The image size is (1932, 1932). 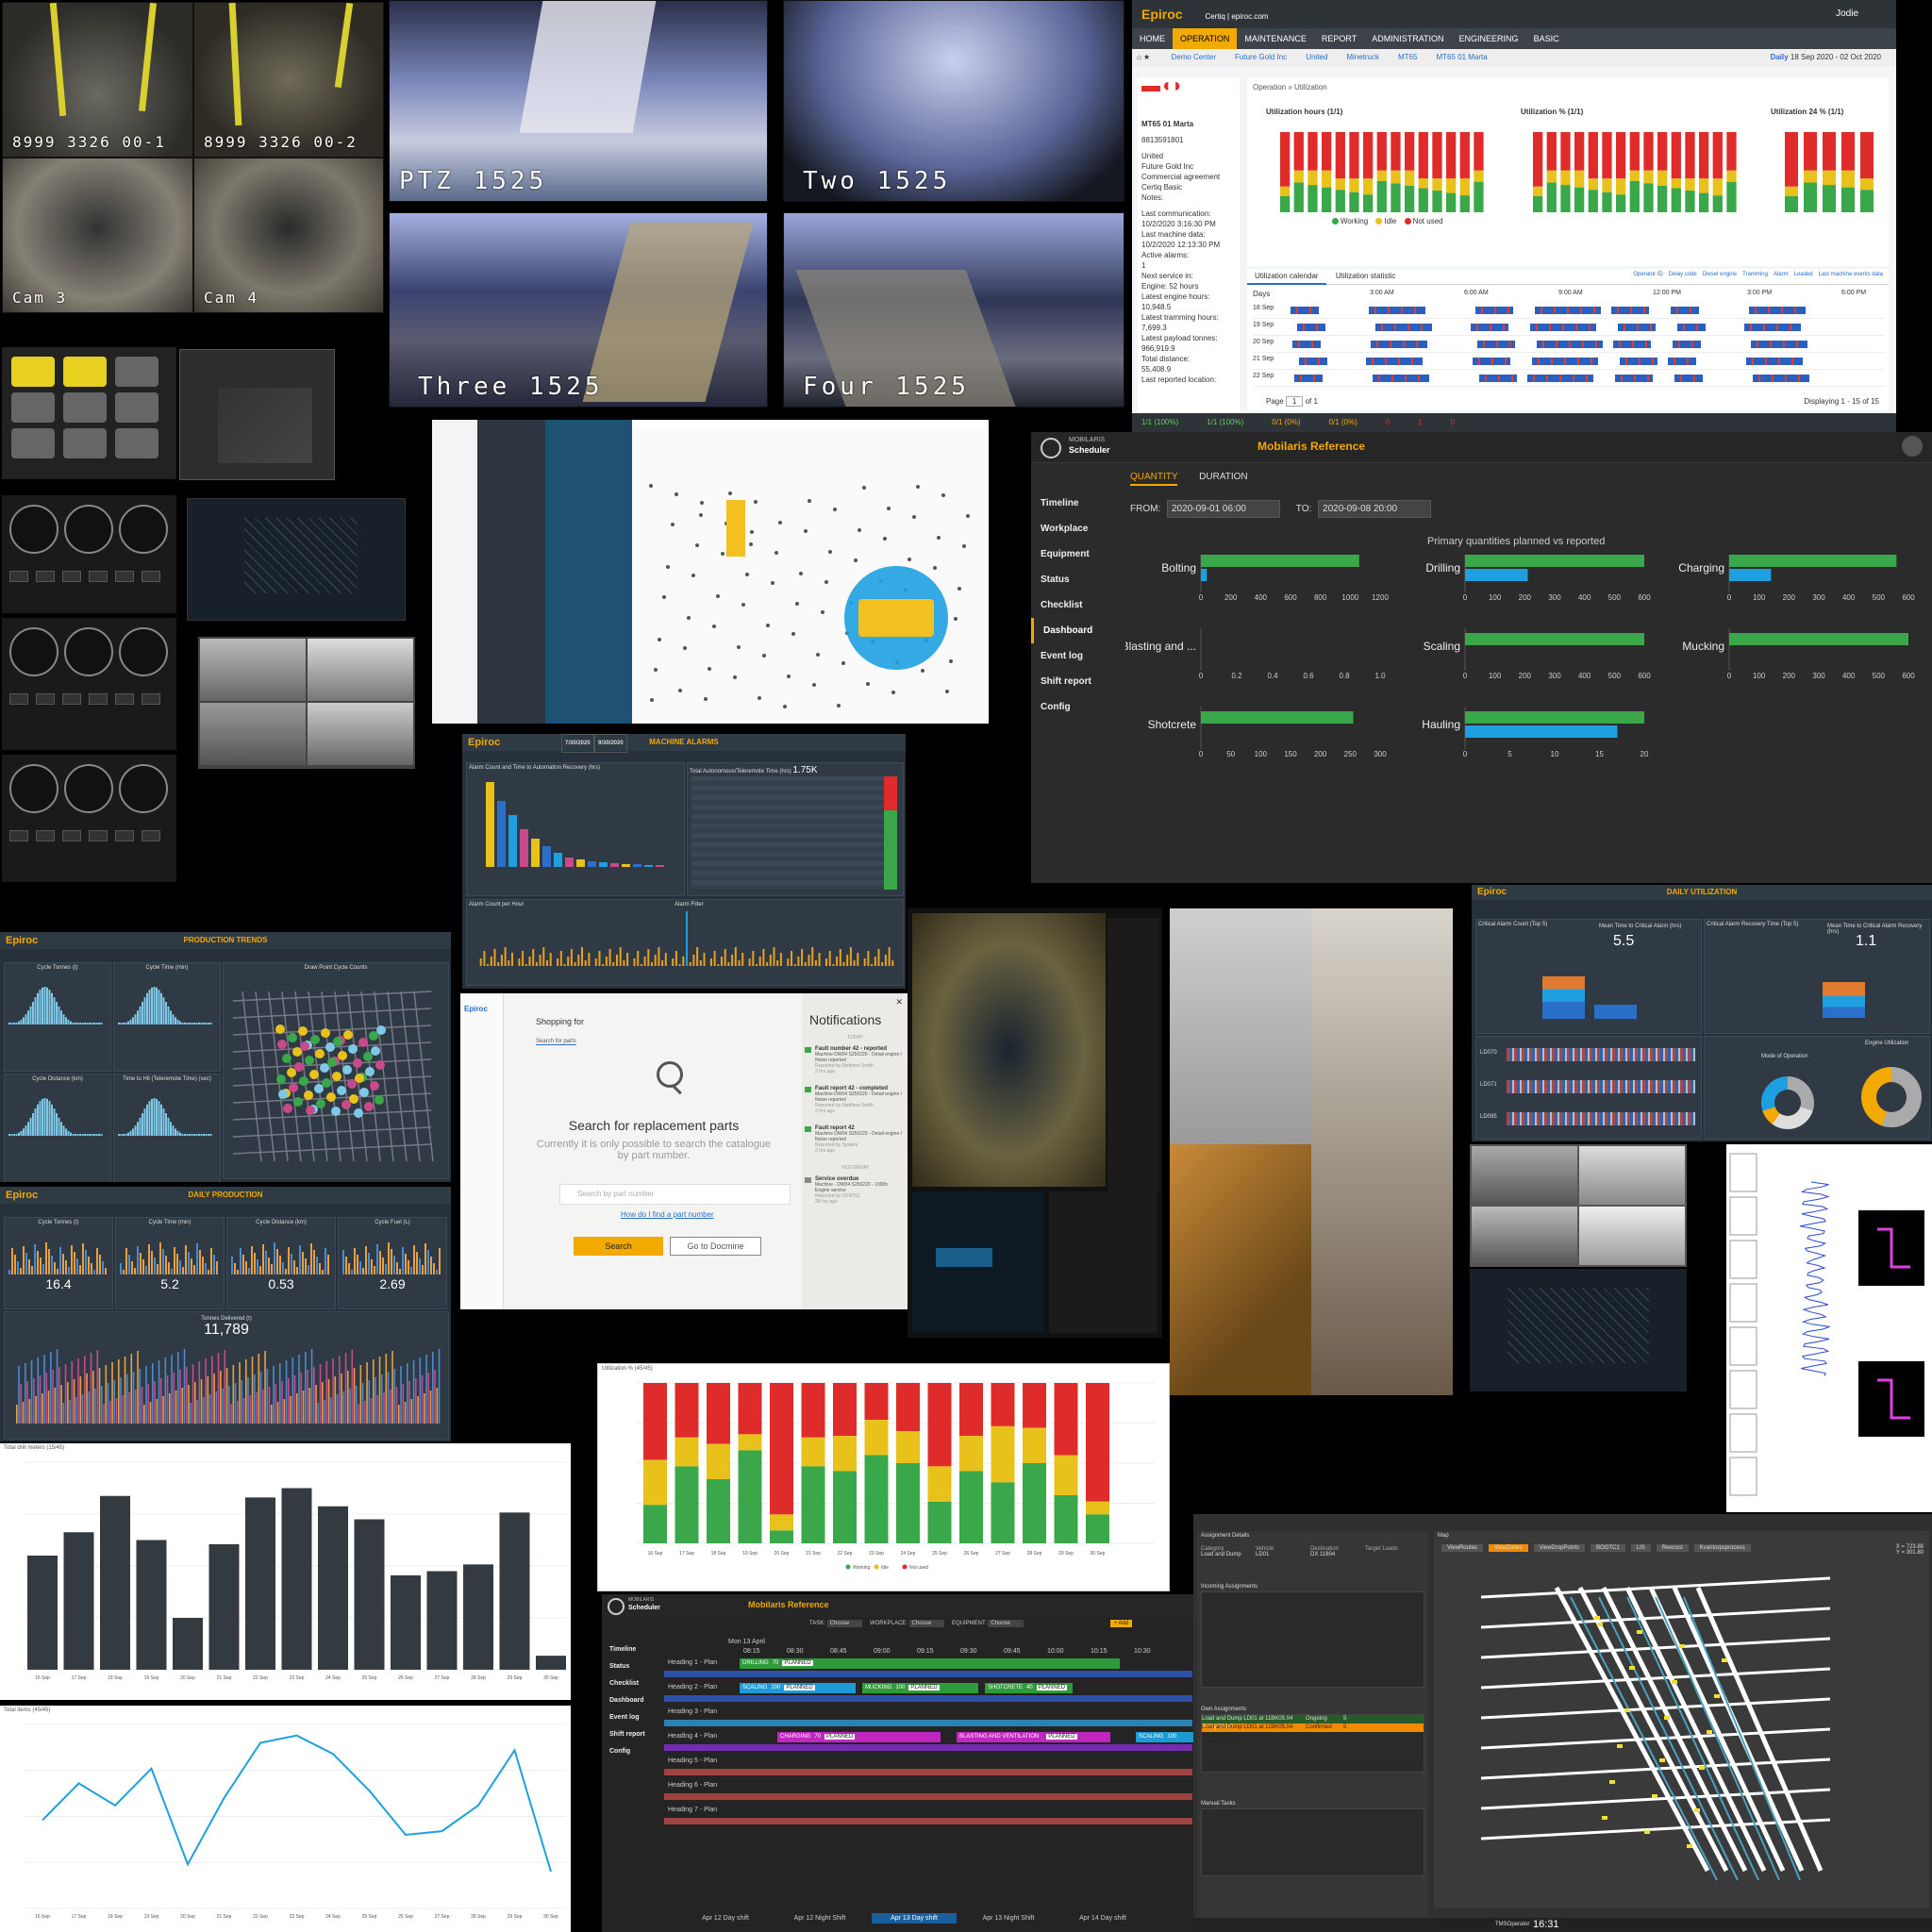 I want to click on filter-select: MT65 01 Marta, so click(x=1461, y=57).